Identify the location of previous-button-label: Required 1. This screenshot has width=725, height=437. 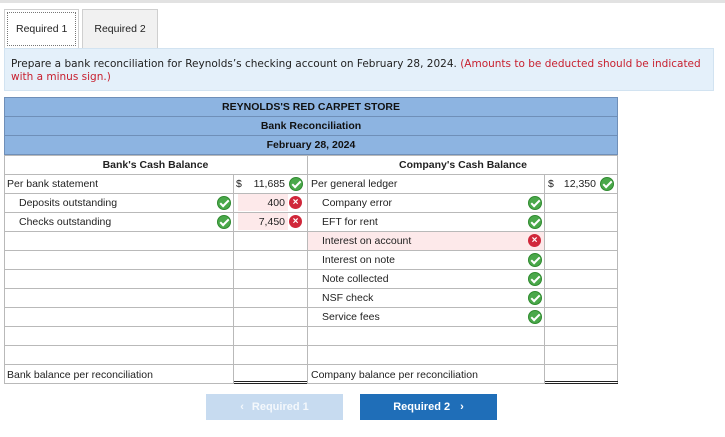
(280, 407).